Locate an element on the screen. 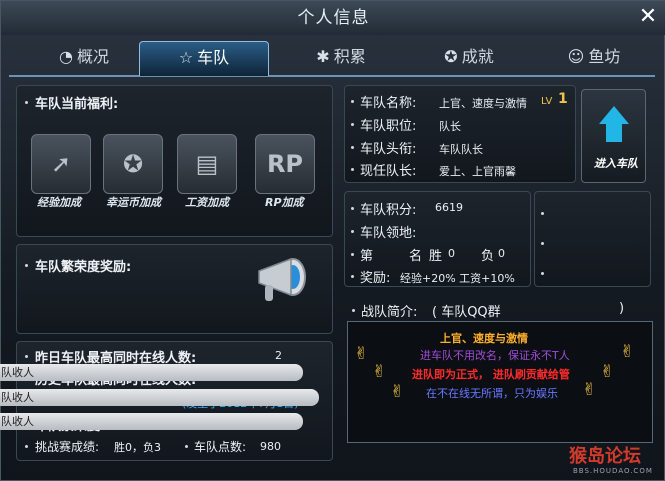 The width and height of the screenshot is (665, 481). intro-line: 进队即为正式， 进队刷贡献给管 is located at coordinates (491, 374).